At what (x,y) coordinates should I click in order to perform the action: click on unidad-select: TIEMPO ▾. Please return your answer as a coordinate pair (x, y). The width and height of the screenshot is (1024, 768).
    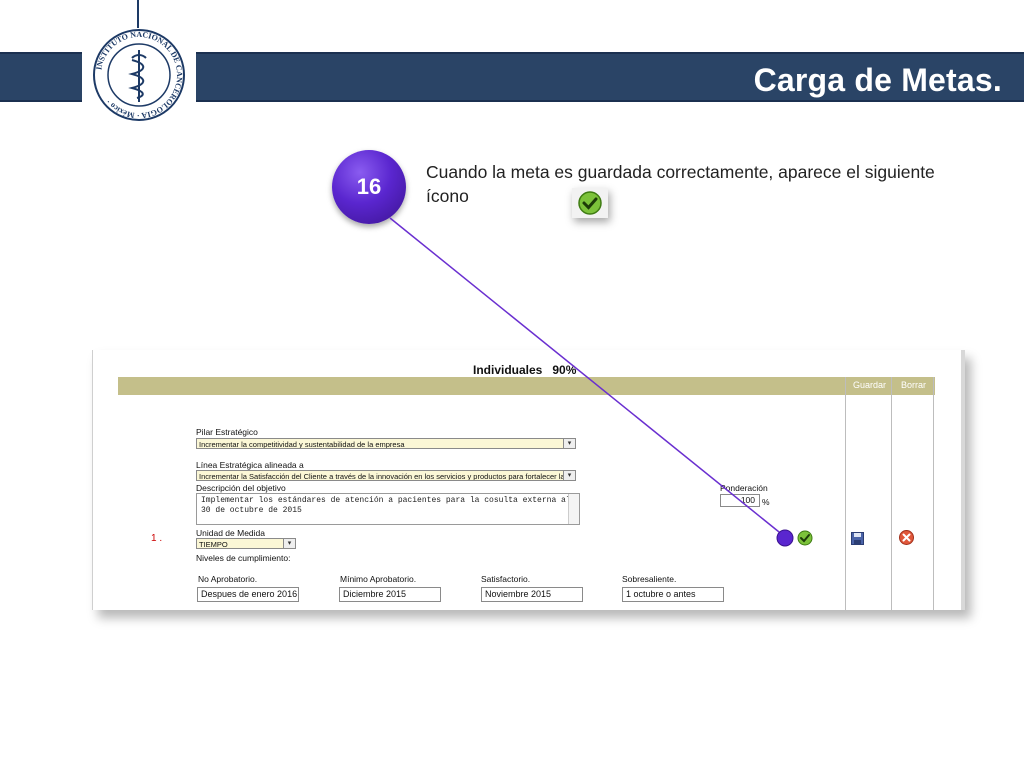
    Looking at the image, I should click on (246, 543).